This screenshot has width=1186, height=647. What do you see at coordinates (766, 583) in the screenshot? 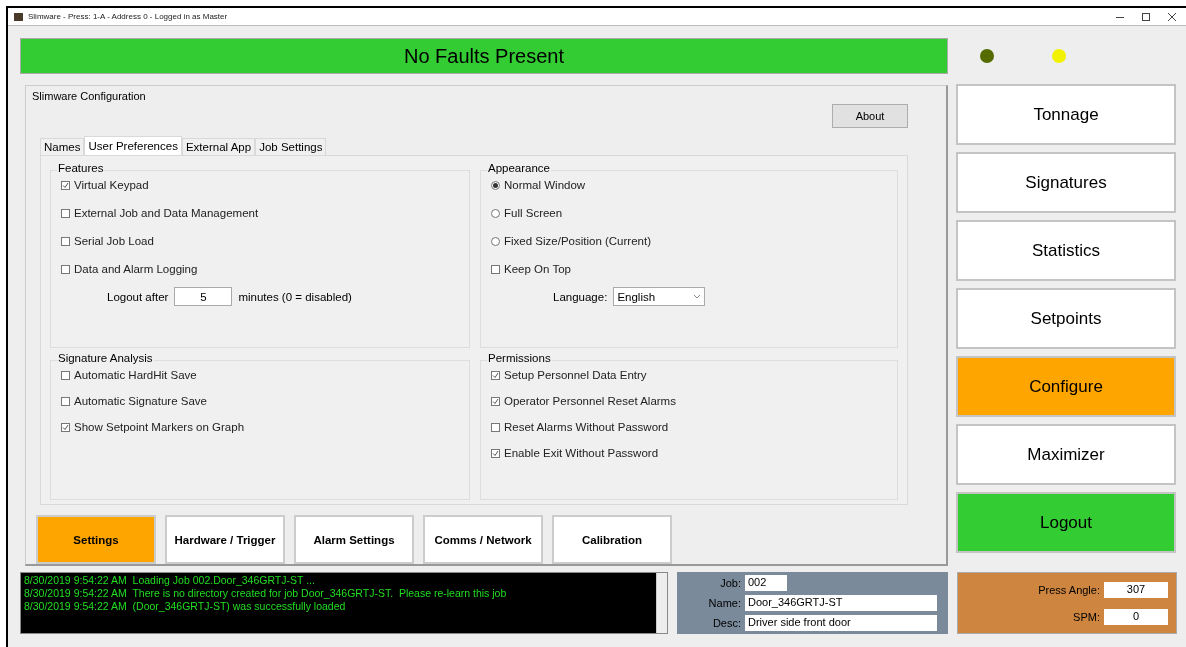
I see `job-value-field: 002` at bounding box center [766, 583].